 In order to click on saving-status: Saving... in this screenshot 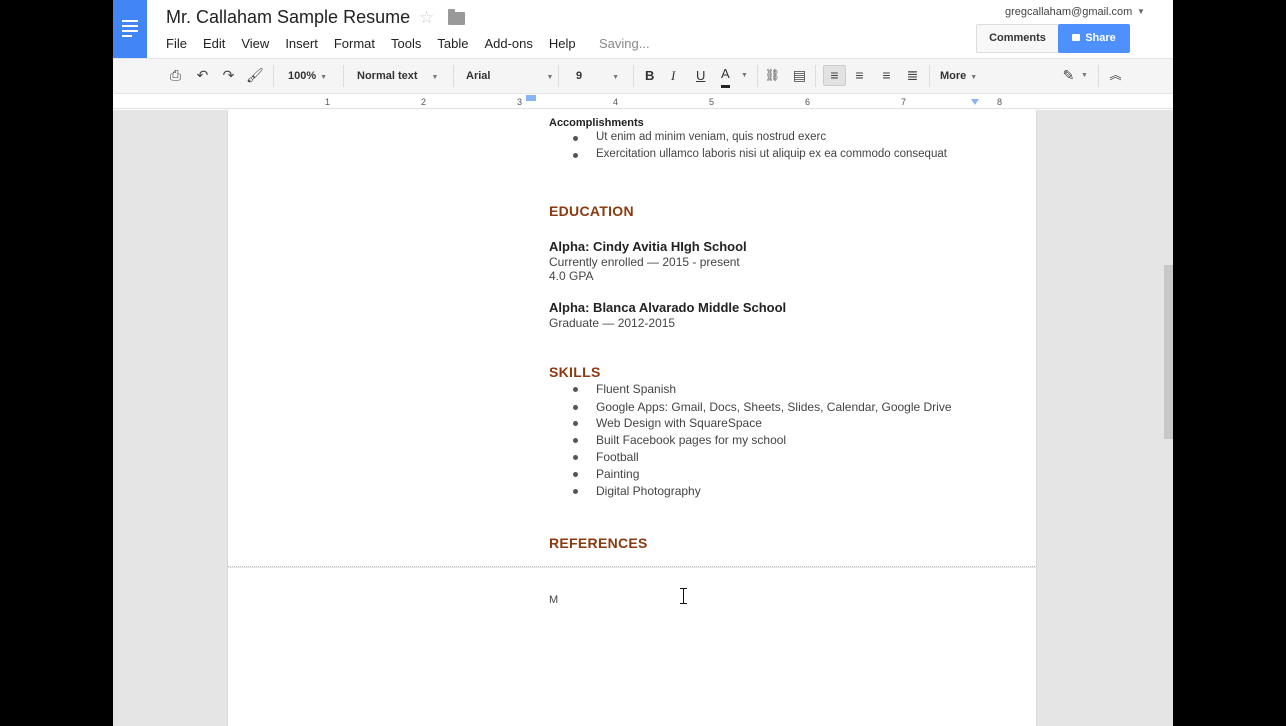, I will do `click(624, 43)`.